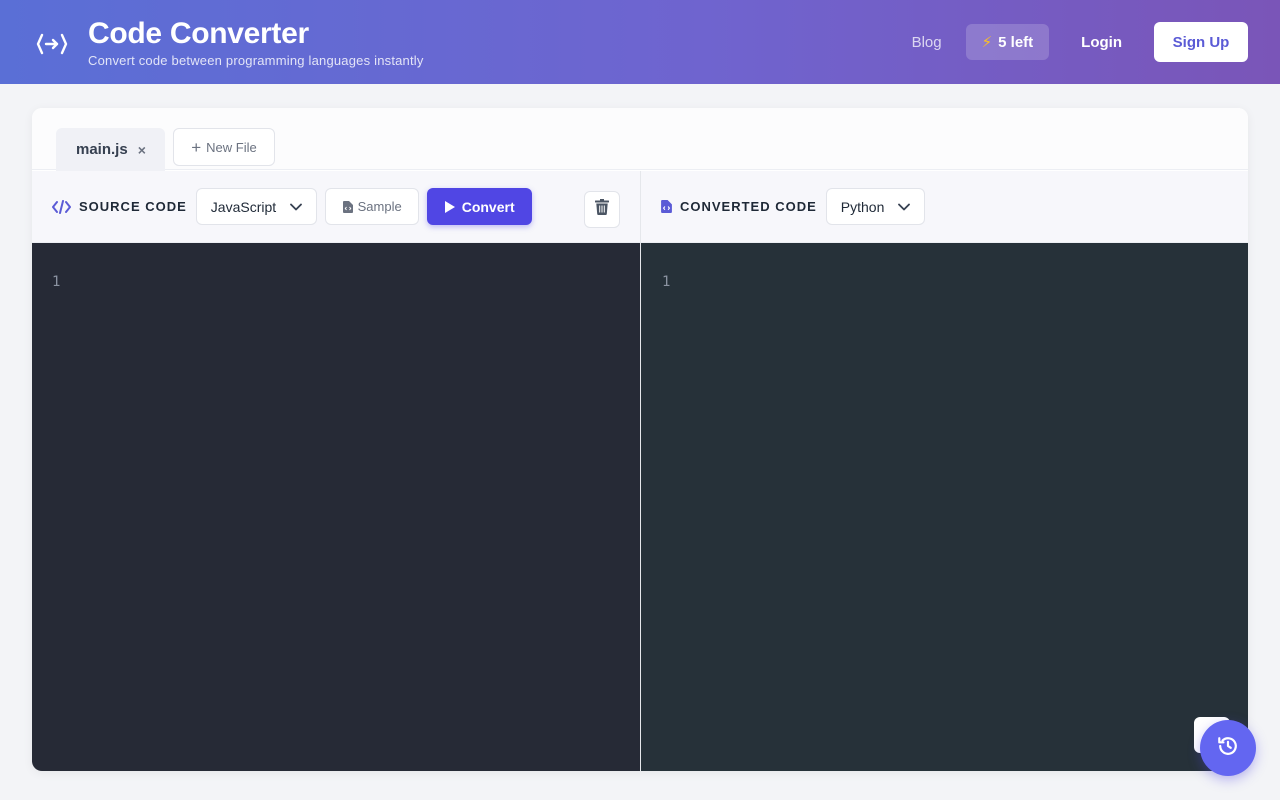  I want to click on code-brackets-arrow-icon, so click(52, 44).